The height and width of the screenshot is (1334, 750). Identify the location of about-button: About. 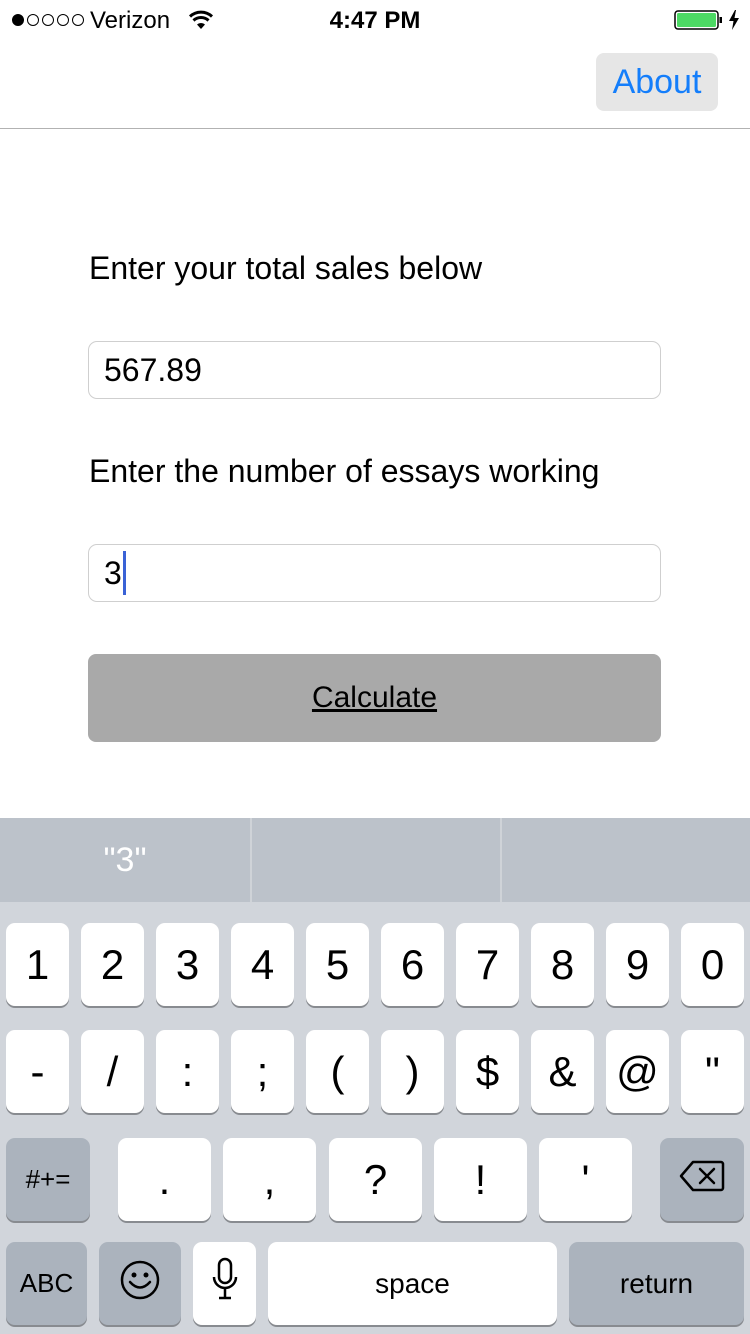
(657, 82).